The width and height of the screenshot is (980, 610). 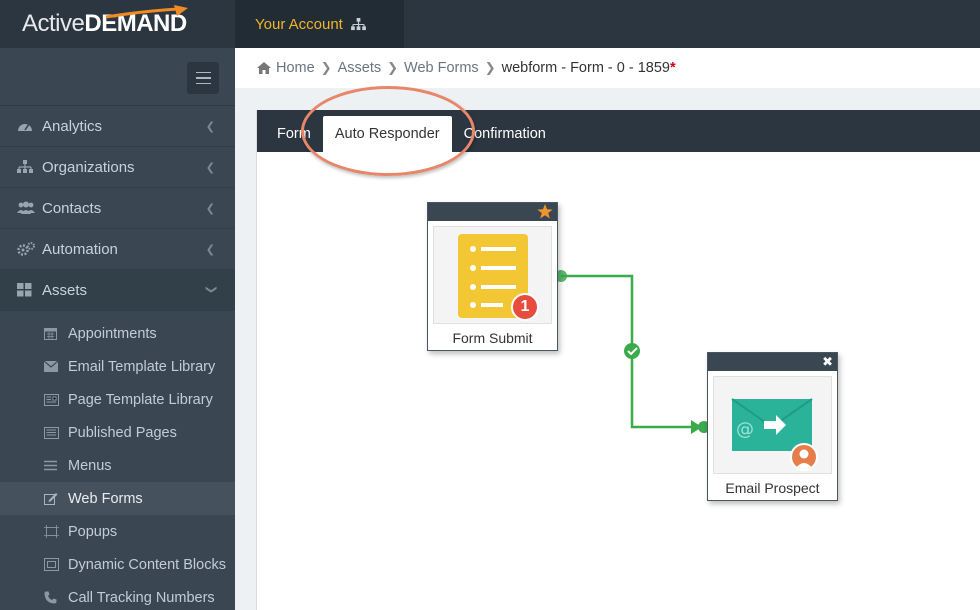 I want to click on sidebar-item-popups: Popups, so click(x=117, y=531).